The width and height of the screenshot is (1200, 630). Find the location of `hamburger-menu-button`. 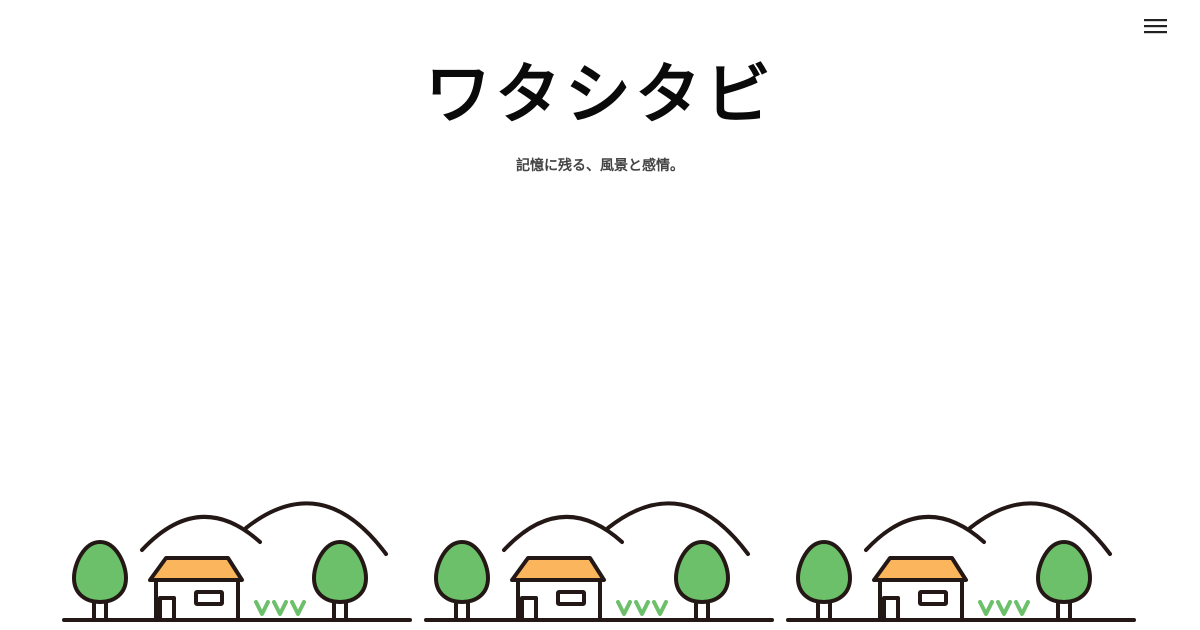

hamburger-menu-button is located at coordinates (1156, 26).